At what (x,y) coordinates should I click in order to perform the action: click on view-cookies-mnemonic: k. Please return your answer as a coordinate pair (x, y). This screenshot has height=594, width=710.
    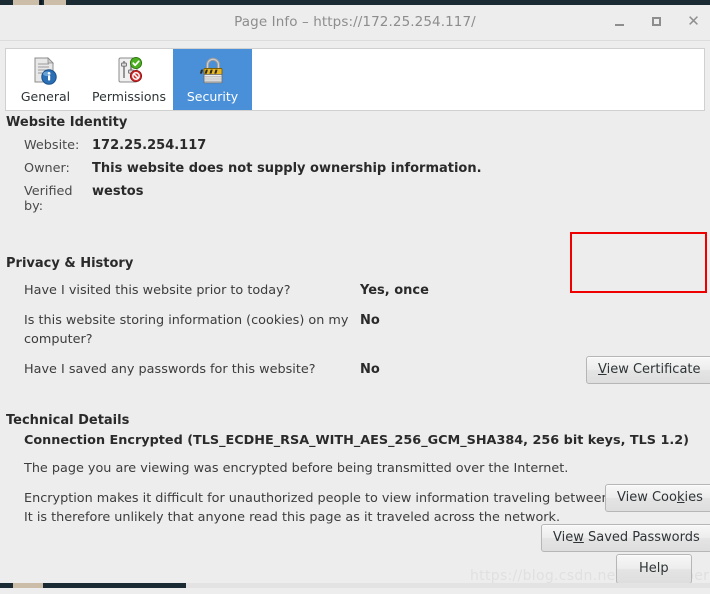
    Looking at the image, I should click on (680, 497).